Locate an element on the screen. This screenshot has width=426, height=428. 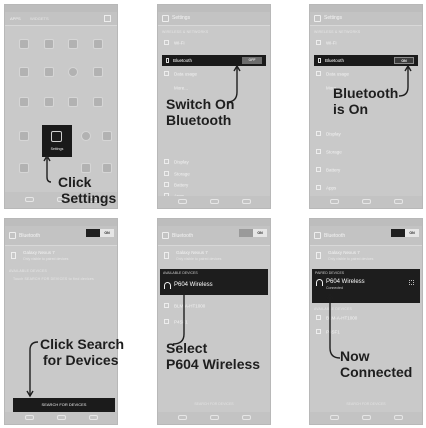
page-title: Bluetooth is located at coordinates (335, 236).